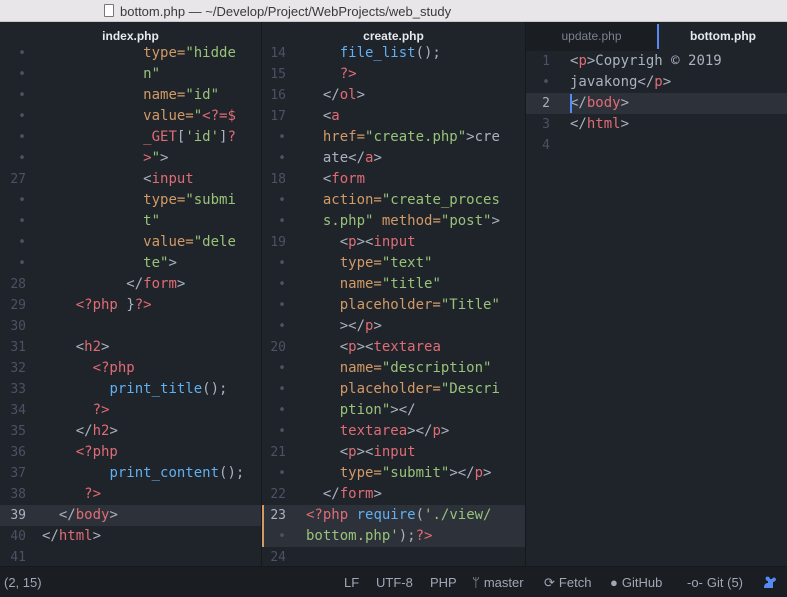 This screenshot has width=787, height=597. I want to click on code-line: href="create.php">cre, so click(411, 137).